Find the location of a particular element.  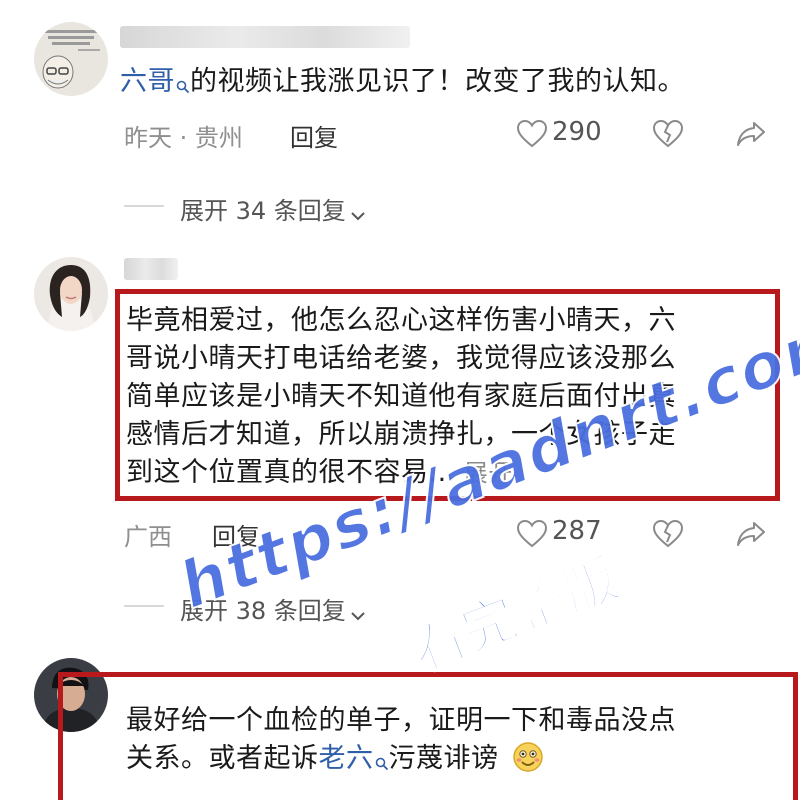

comment-2-line-1: 毕竟相爱过，他怎么忍心这样伤害小晴天，六 is located at coordinates (401, 320).